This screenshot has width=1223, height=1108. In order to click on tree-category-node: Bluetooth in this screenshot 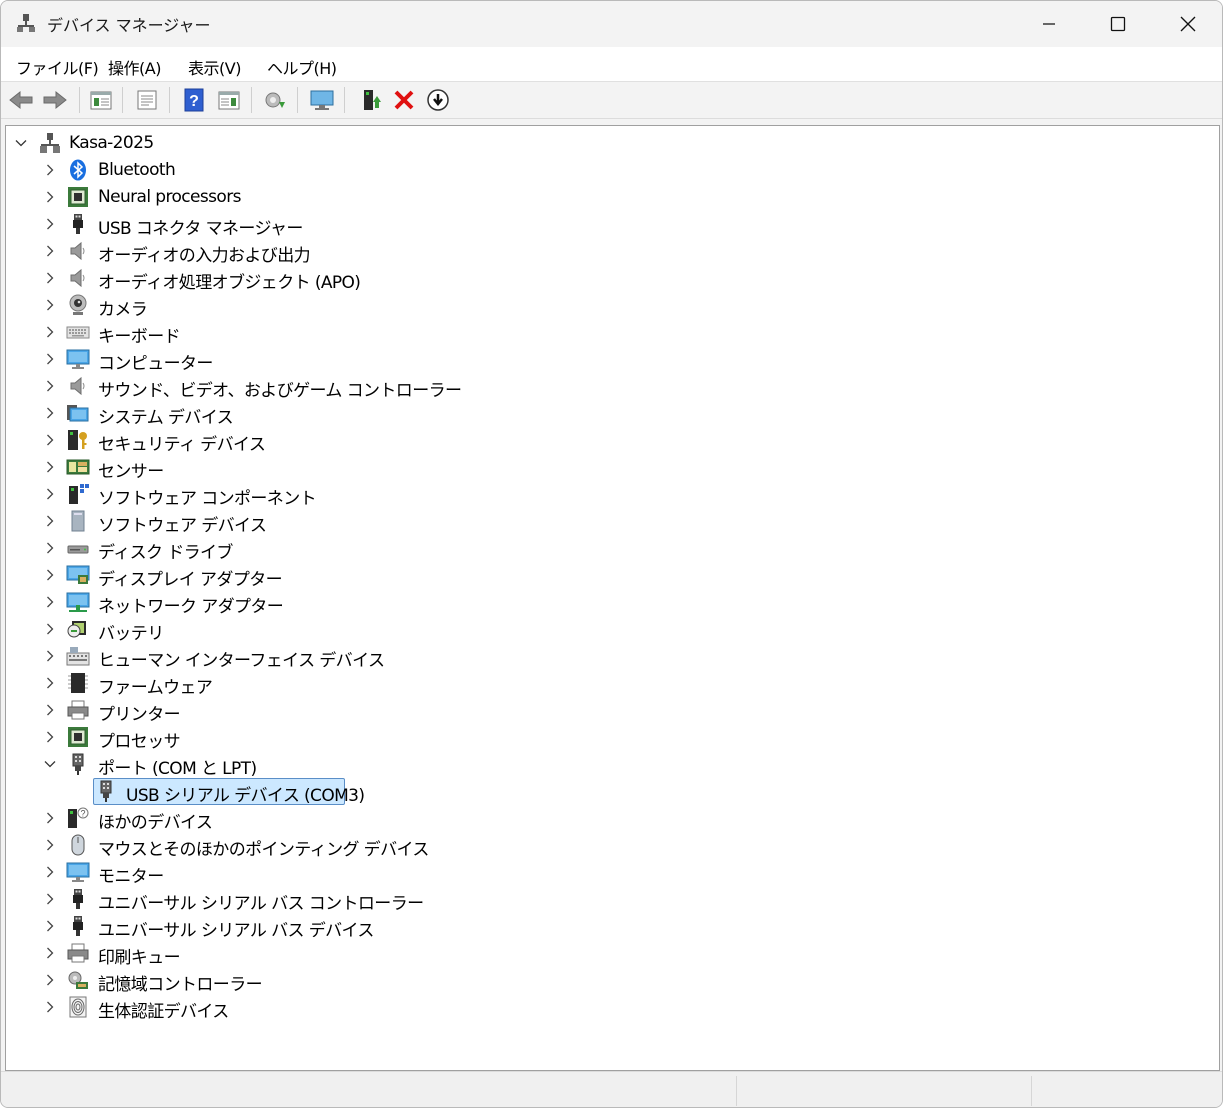, I will do `click(606, 170)`.